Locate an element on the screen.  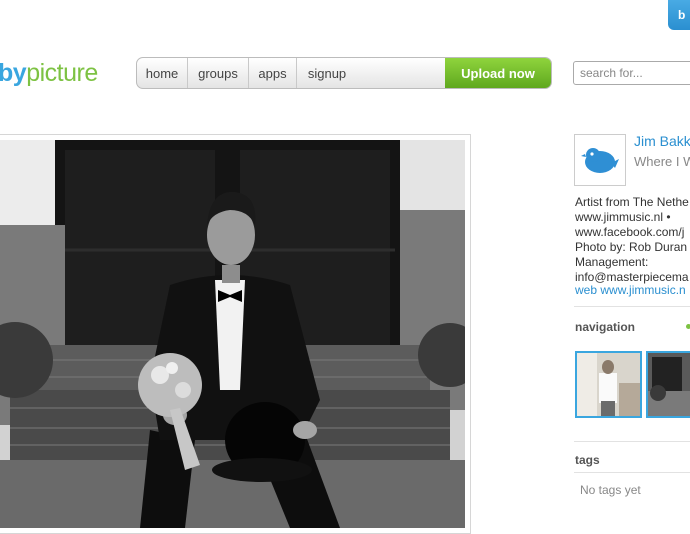
nav-thumbnail-previous is located at coordinates (608, 384).